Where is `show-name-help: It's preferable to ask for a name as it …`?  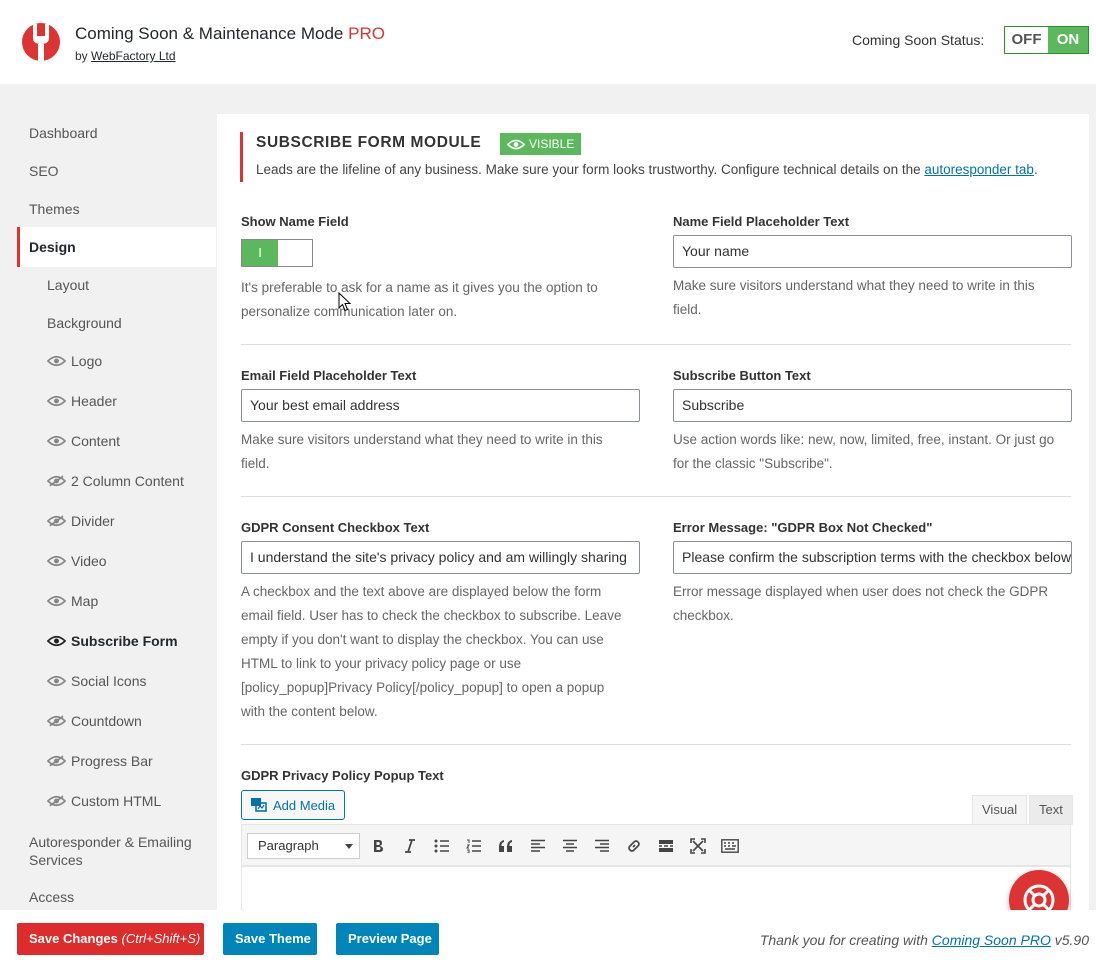 show-name-help: It's preferable to ask for a name as it … is located at coordinates (441, 300).